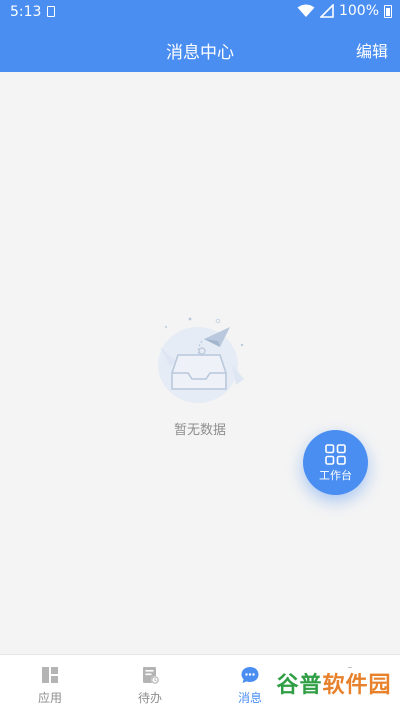 This screenshot has height=711, width=400. What do you see at coordinates (250, 675) in the screenshot?
I see `message-icon` at bounding box center [250, 675].